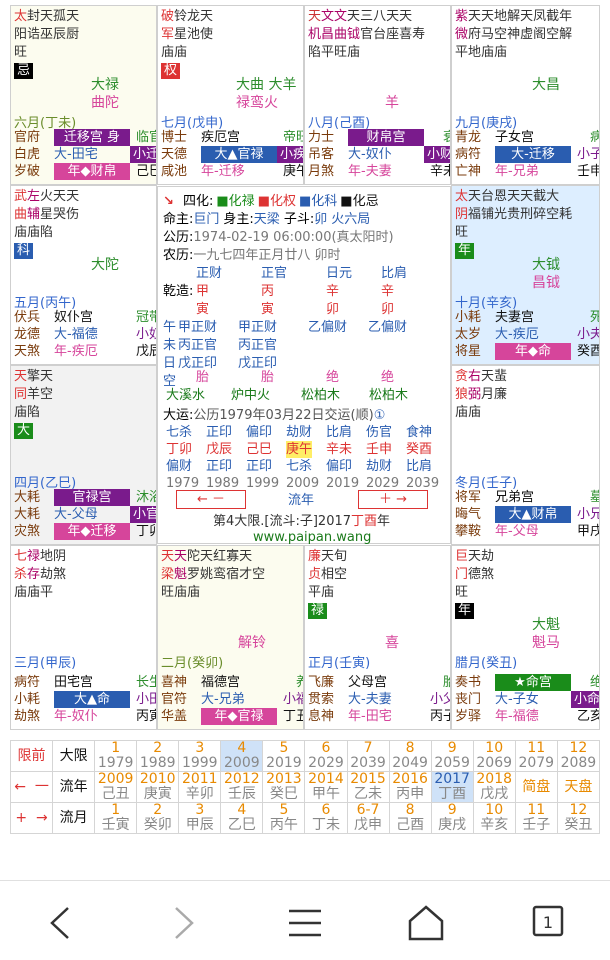  I want to click on table-cell: 2012 壬辰, so click(242, 787).